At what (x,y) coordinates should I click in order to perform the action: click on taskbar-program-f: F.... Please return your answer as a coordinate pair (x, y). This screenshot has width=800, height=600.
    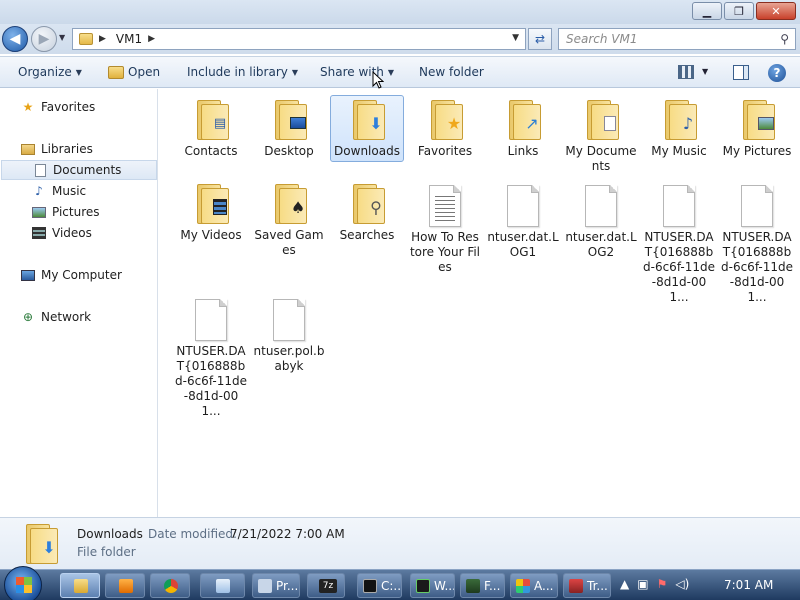
    Looking at the image, I should click on (482, 585).